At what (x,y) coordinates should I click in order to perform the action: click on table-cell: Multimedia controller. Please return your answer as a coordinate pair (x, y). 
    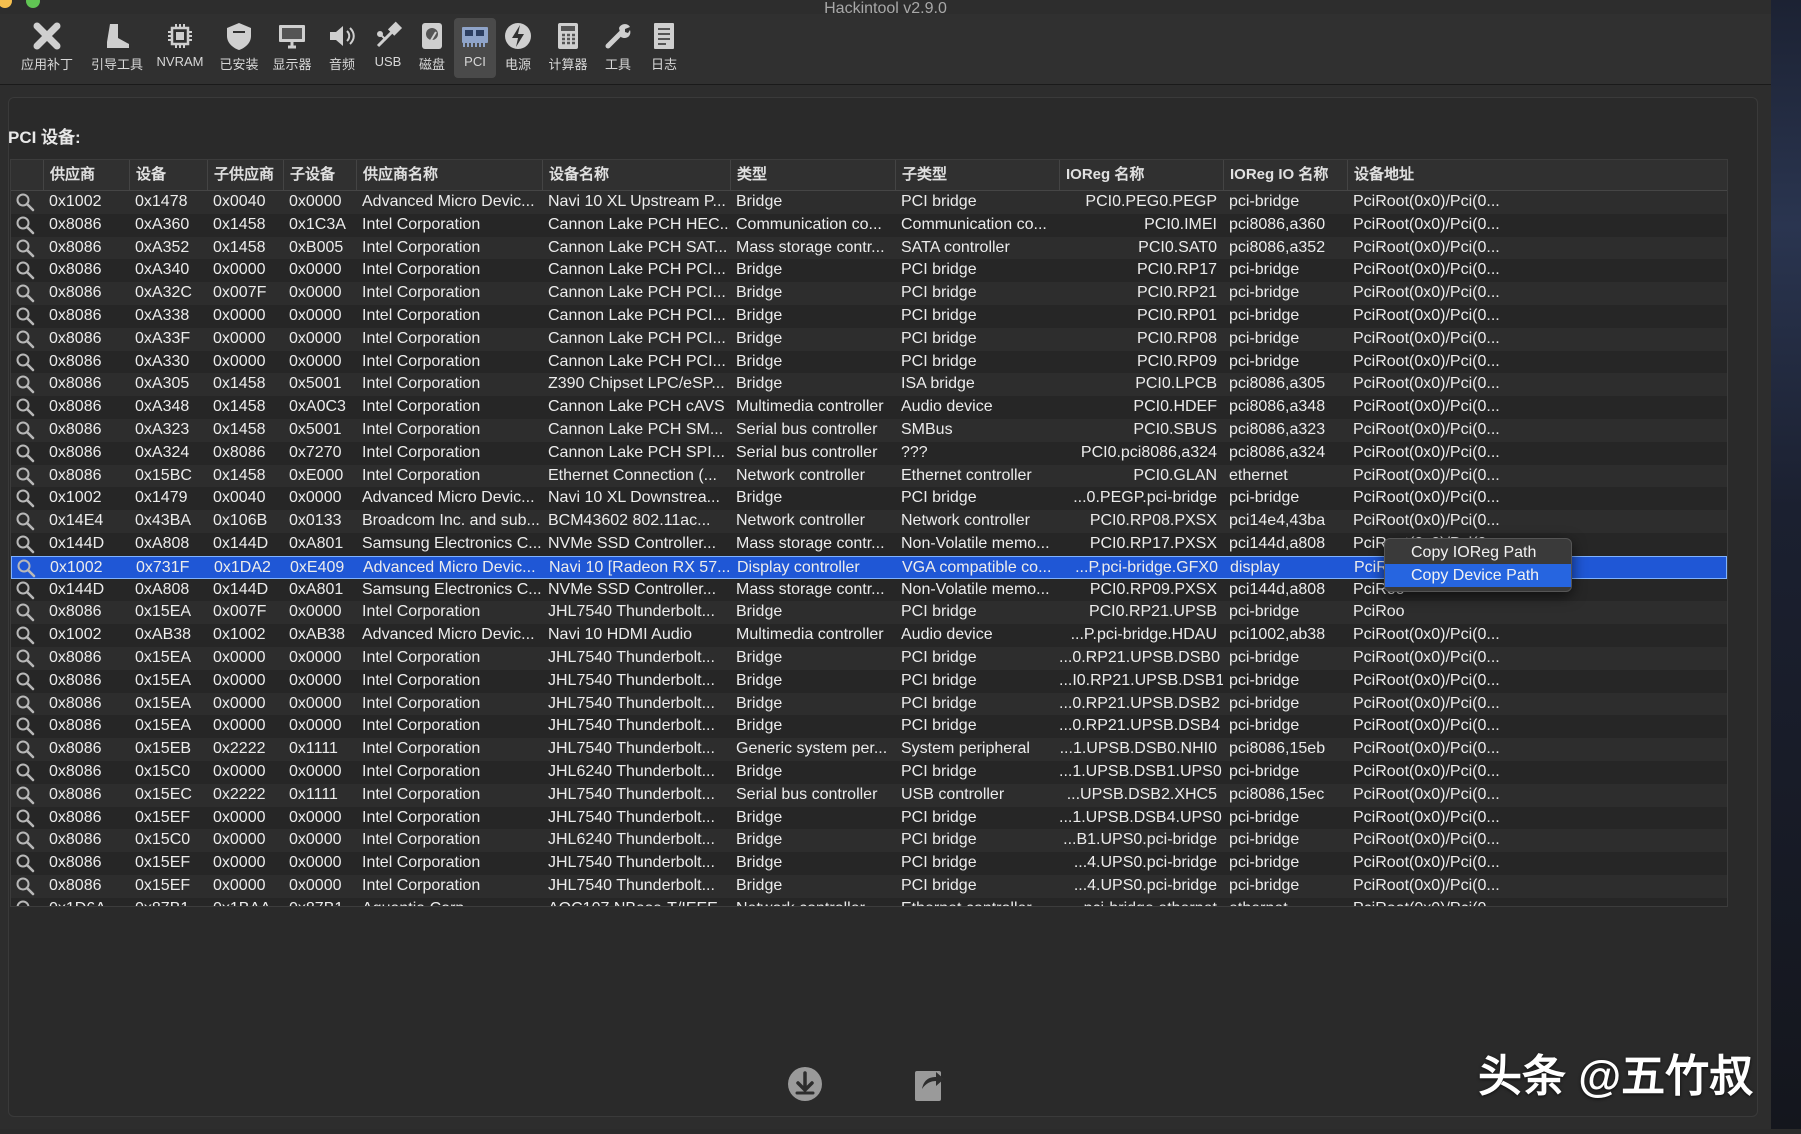
    Looking at the image, I should click on (810, 635).